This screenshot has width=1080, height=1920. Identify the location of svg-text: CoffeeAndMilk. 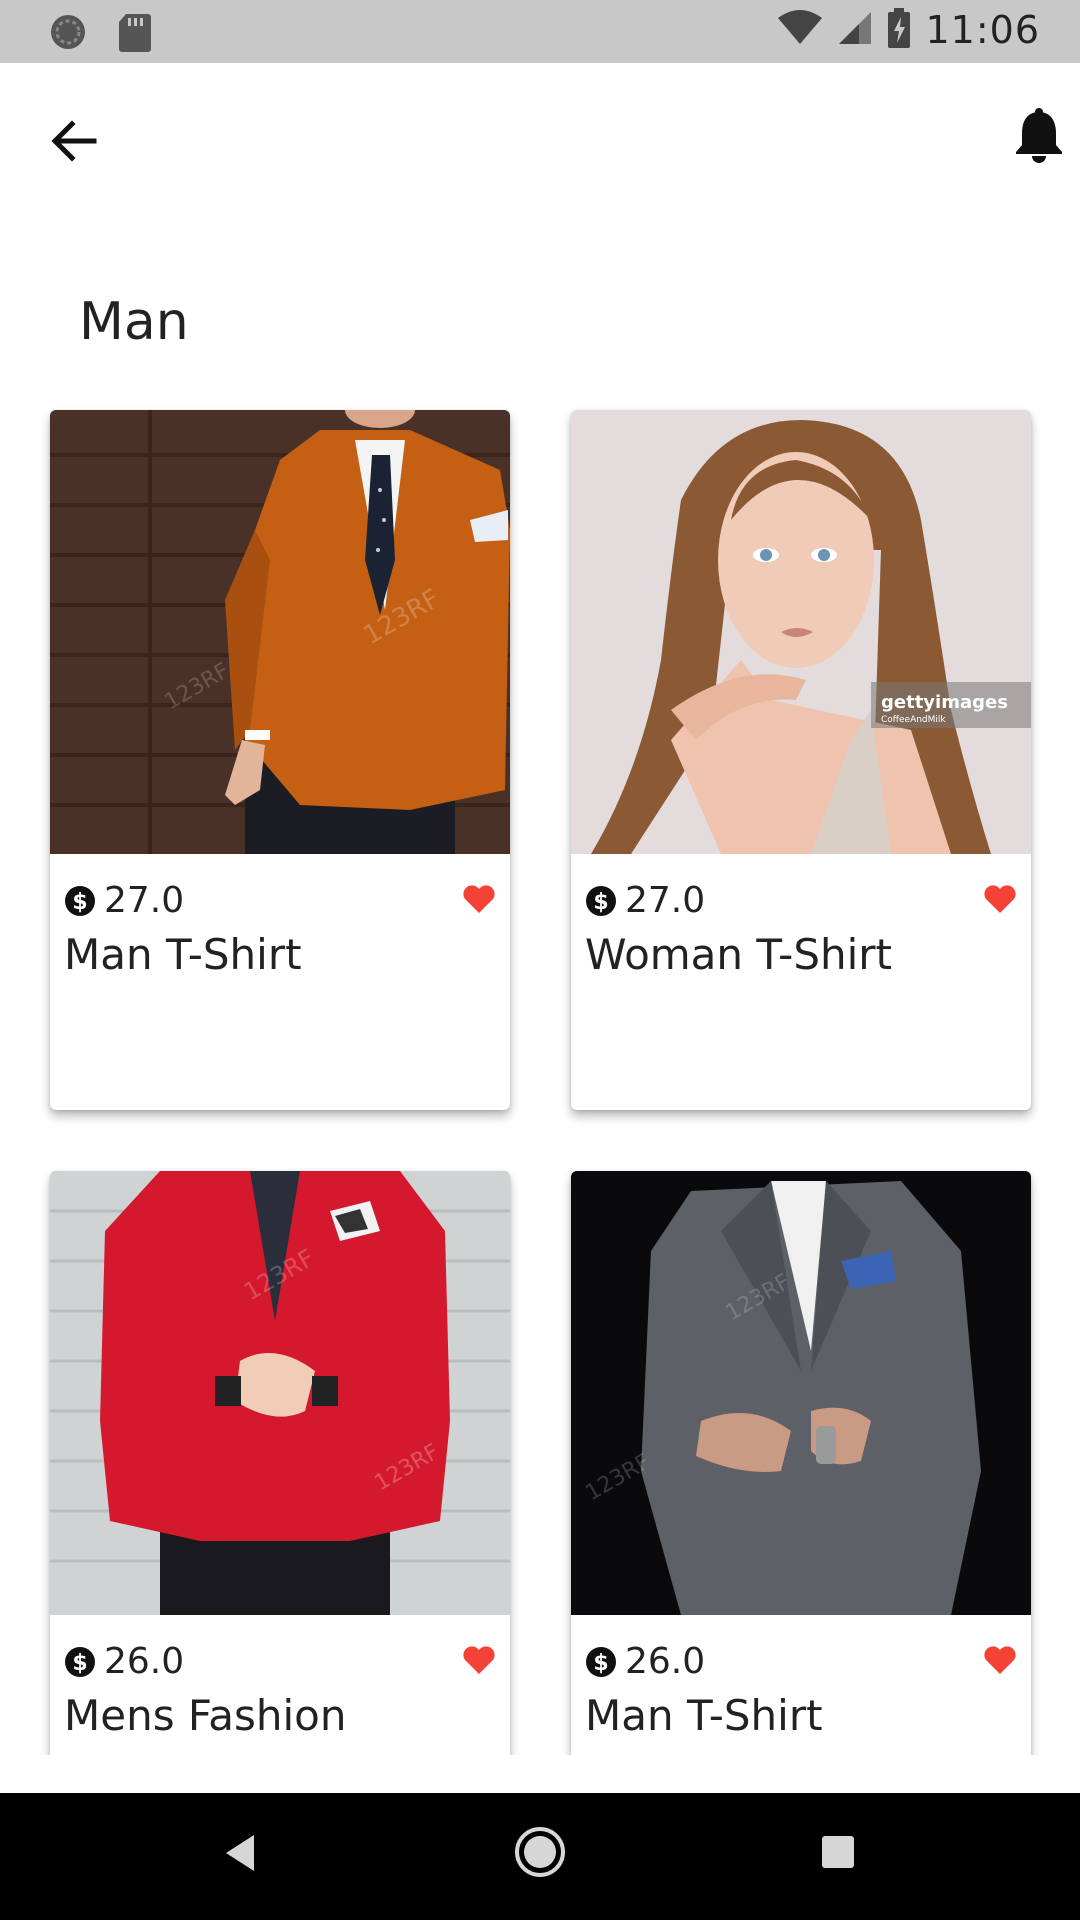
(913, 720).